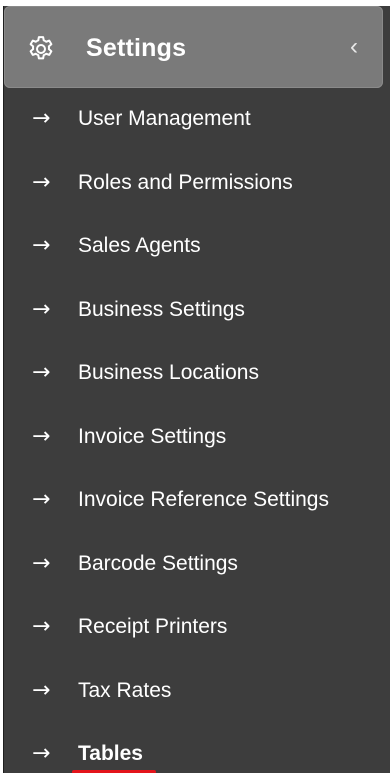 Image resolution: width=390 pixels, height=773 pixels. What do you see at coordinates (197, 748) in the screenshot?
I see `sidebar-item-tables: → Tables` at bounding box center [197, 748].